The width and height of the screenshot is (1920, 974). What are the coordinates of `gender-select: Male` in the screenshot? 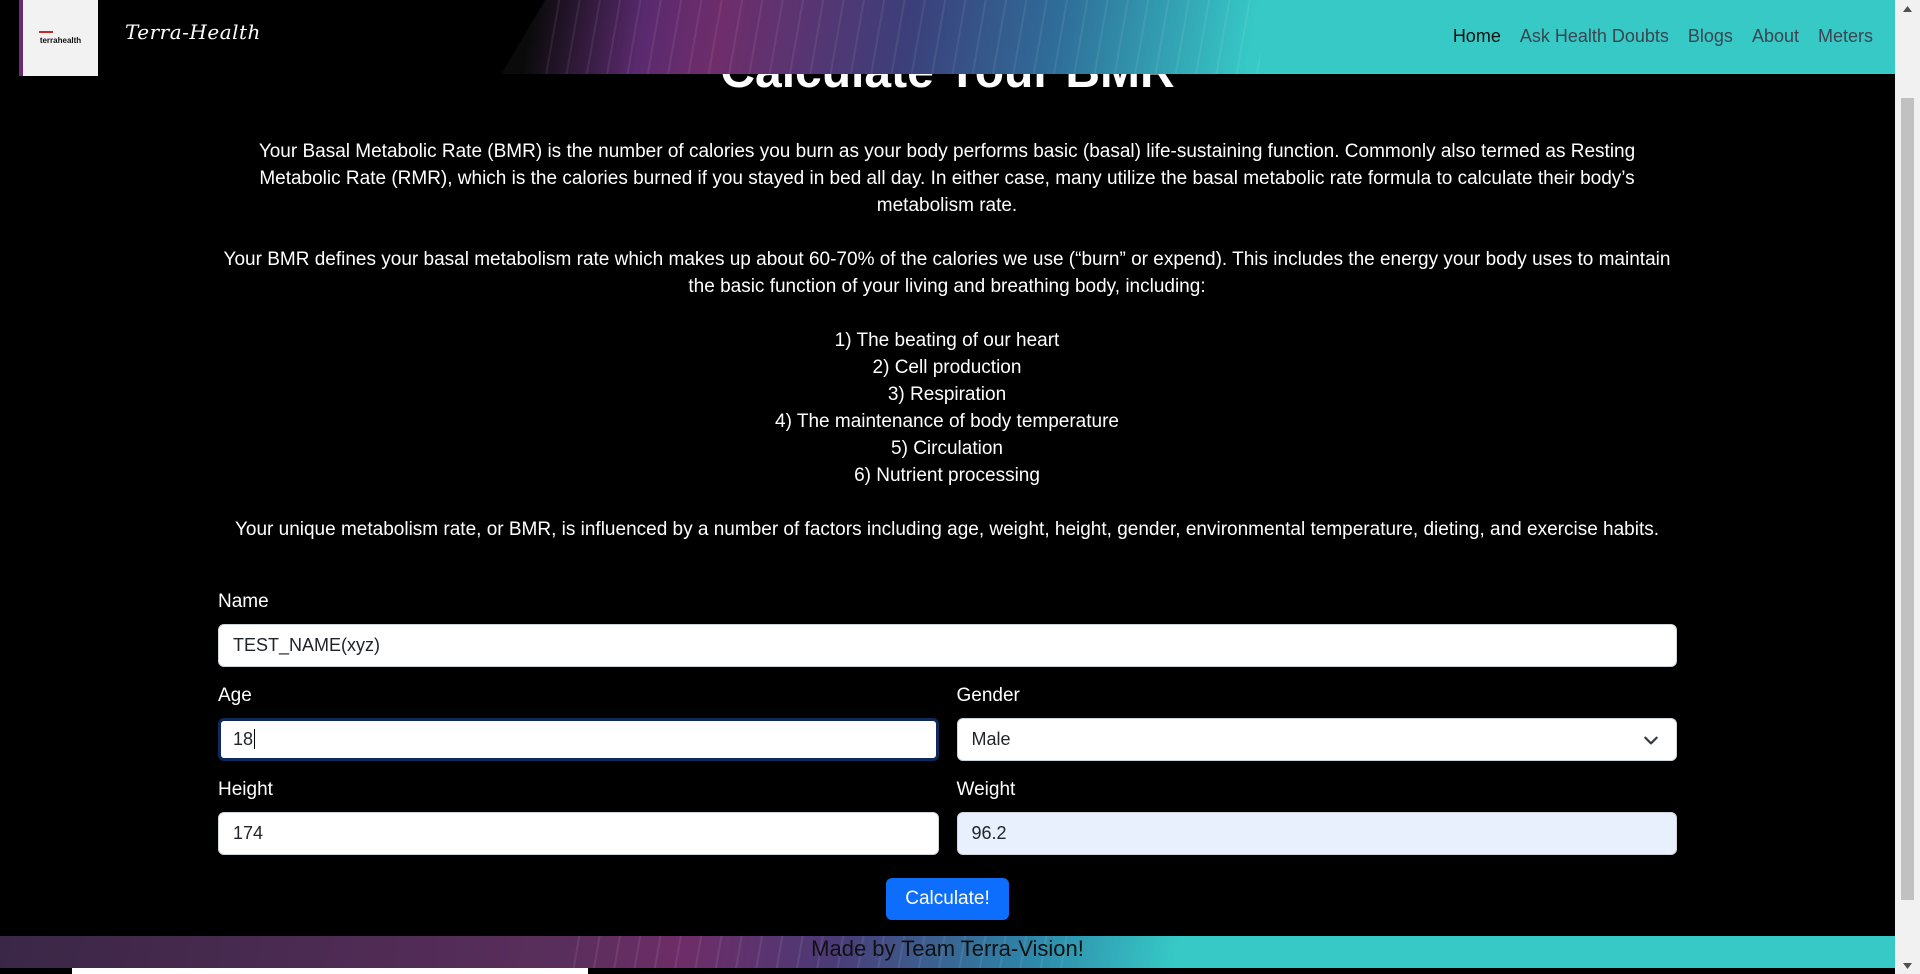 It's located at (1316, 739).